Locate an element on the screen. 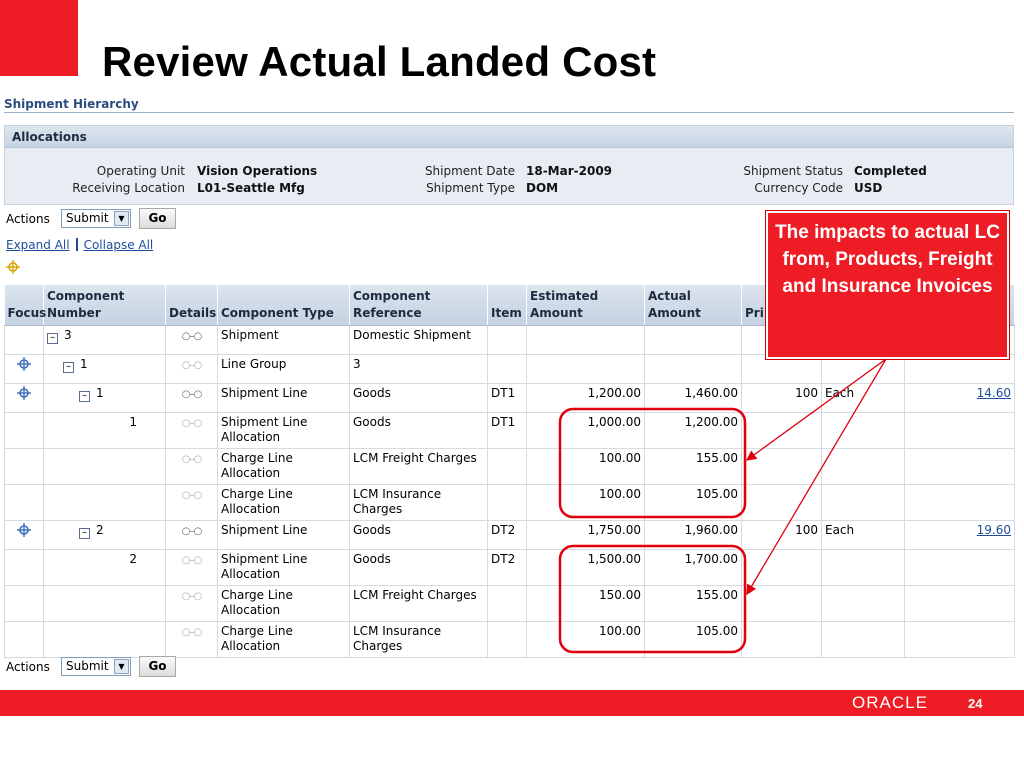  col-component-type: Component Type is located at coordinates (283, 305).